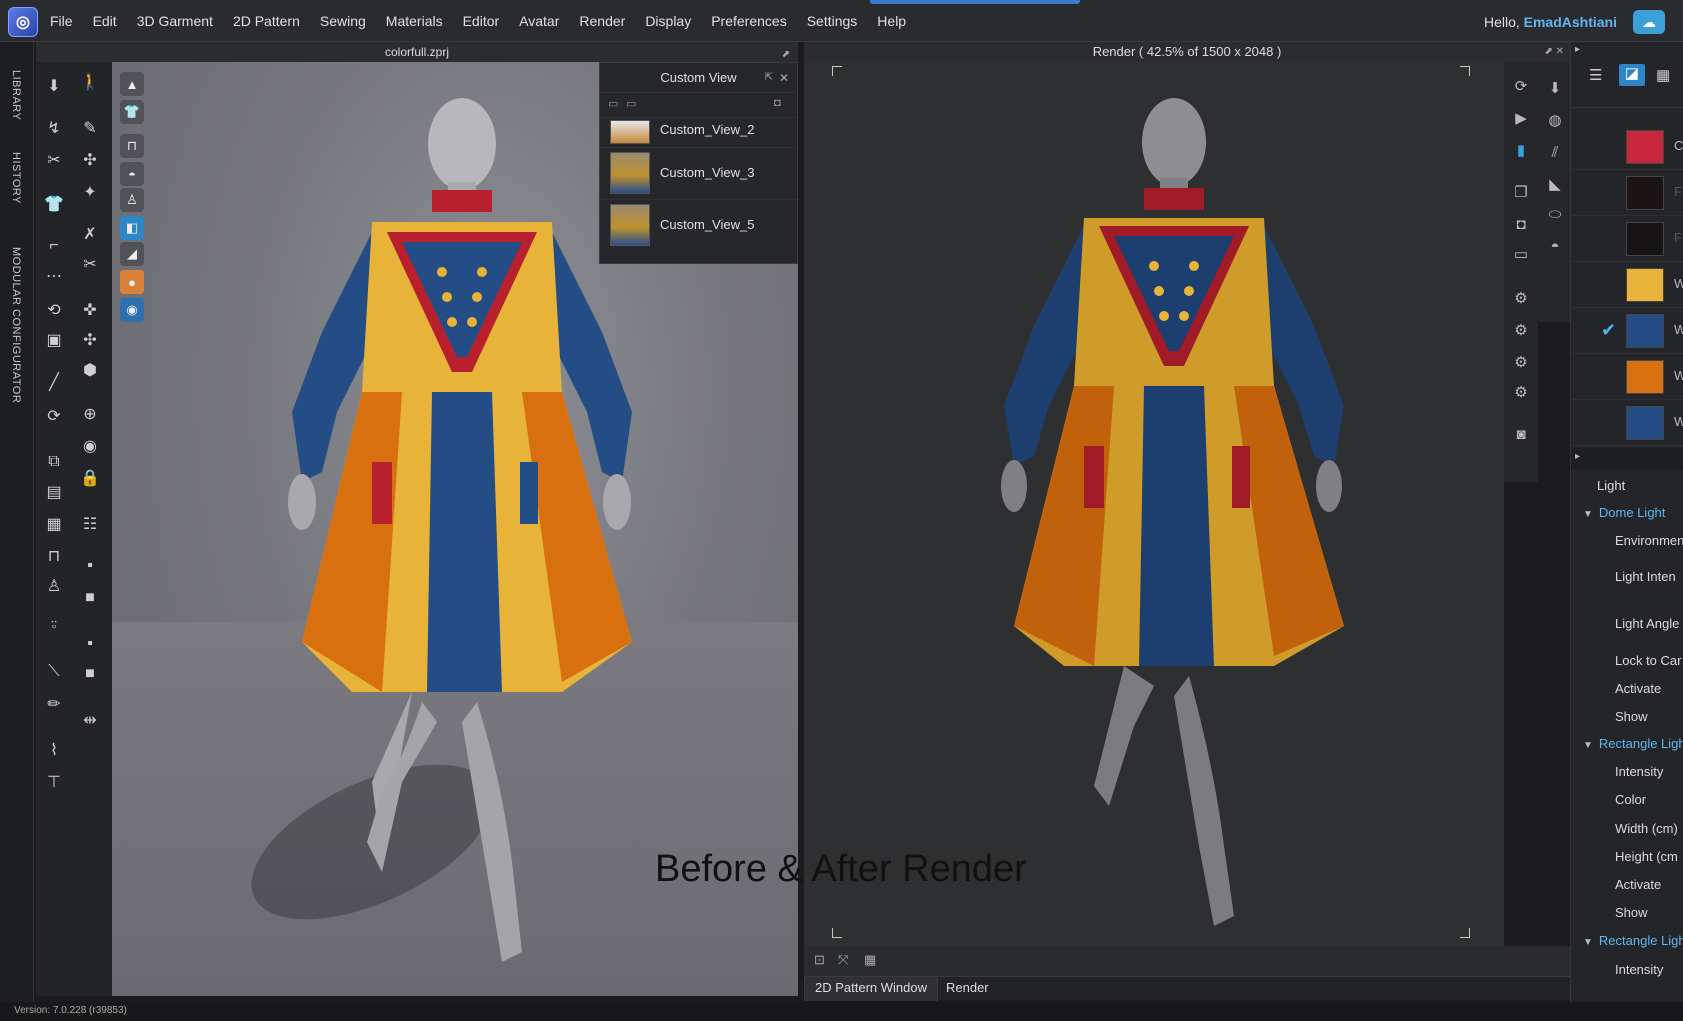  Describe the element at coordinates (1521, 330) in the screenshot. I see `render-camera-settings-icon: ⚙` at that location.